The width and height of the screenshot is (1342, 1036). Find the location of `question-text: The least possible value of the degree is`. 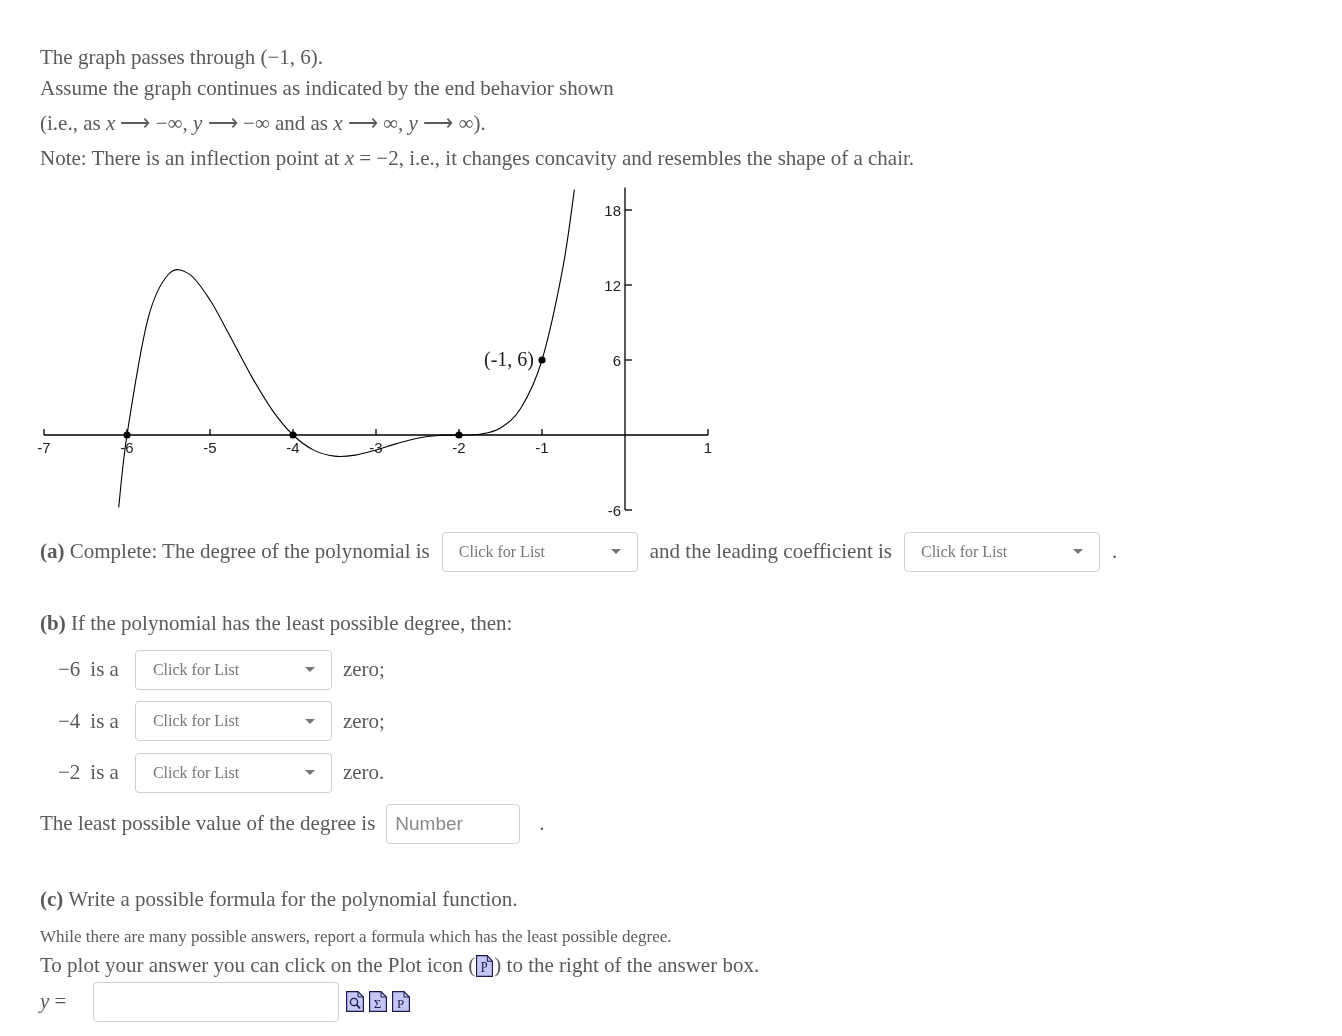

question-text: The least possible value of the degree is is located at coordinates (208, 823).